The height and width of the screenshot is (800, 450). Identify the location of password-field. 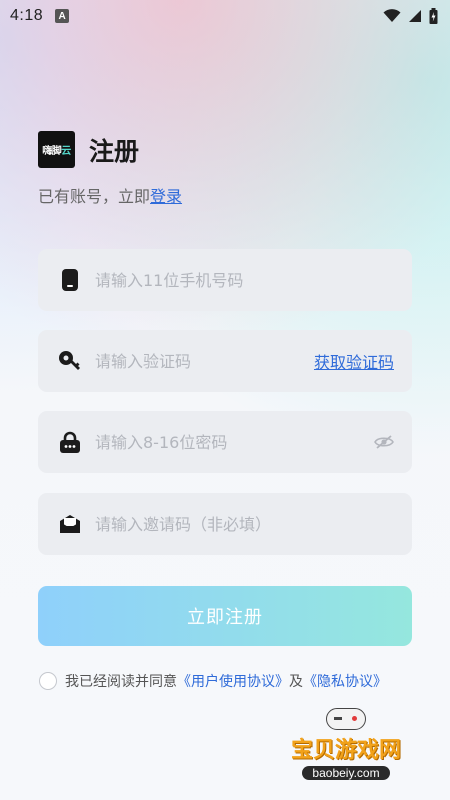
(225, 442).